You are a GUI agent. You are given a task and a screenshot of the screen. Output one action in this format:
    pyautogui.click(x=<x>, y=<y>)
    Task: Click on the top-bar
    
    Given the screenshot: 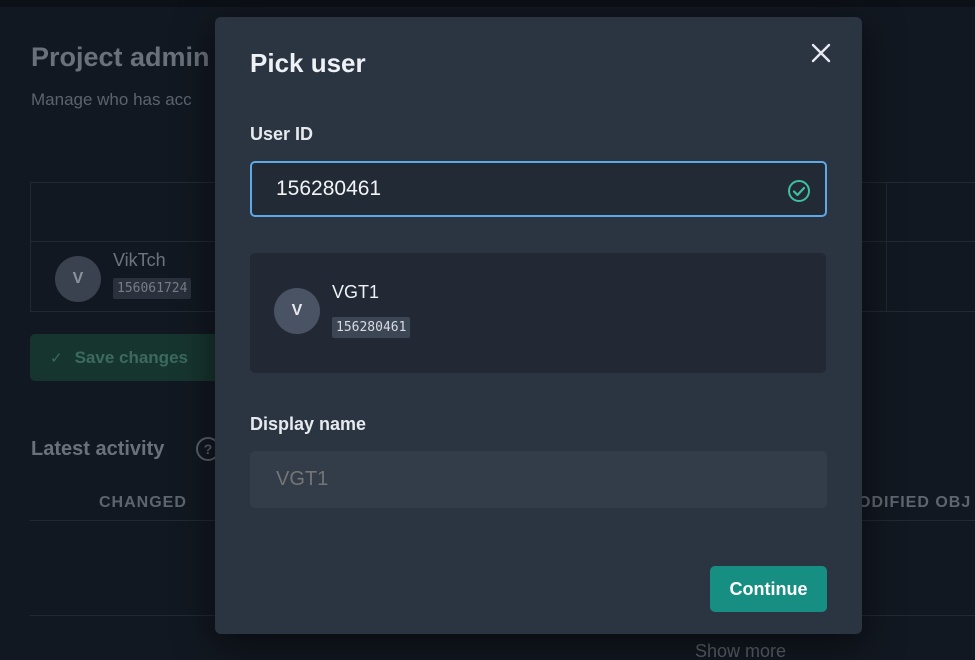 What is the action you would take?
    pyautogui.click(x=487, y=3)
    